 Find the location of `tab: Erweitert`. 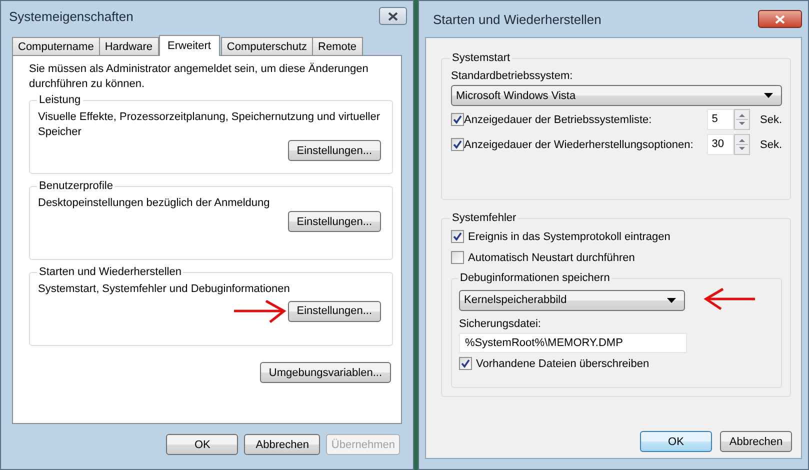

tab: Erweitert is located at coordinates (189, 45).